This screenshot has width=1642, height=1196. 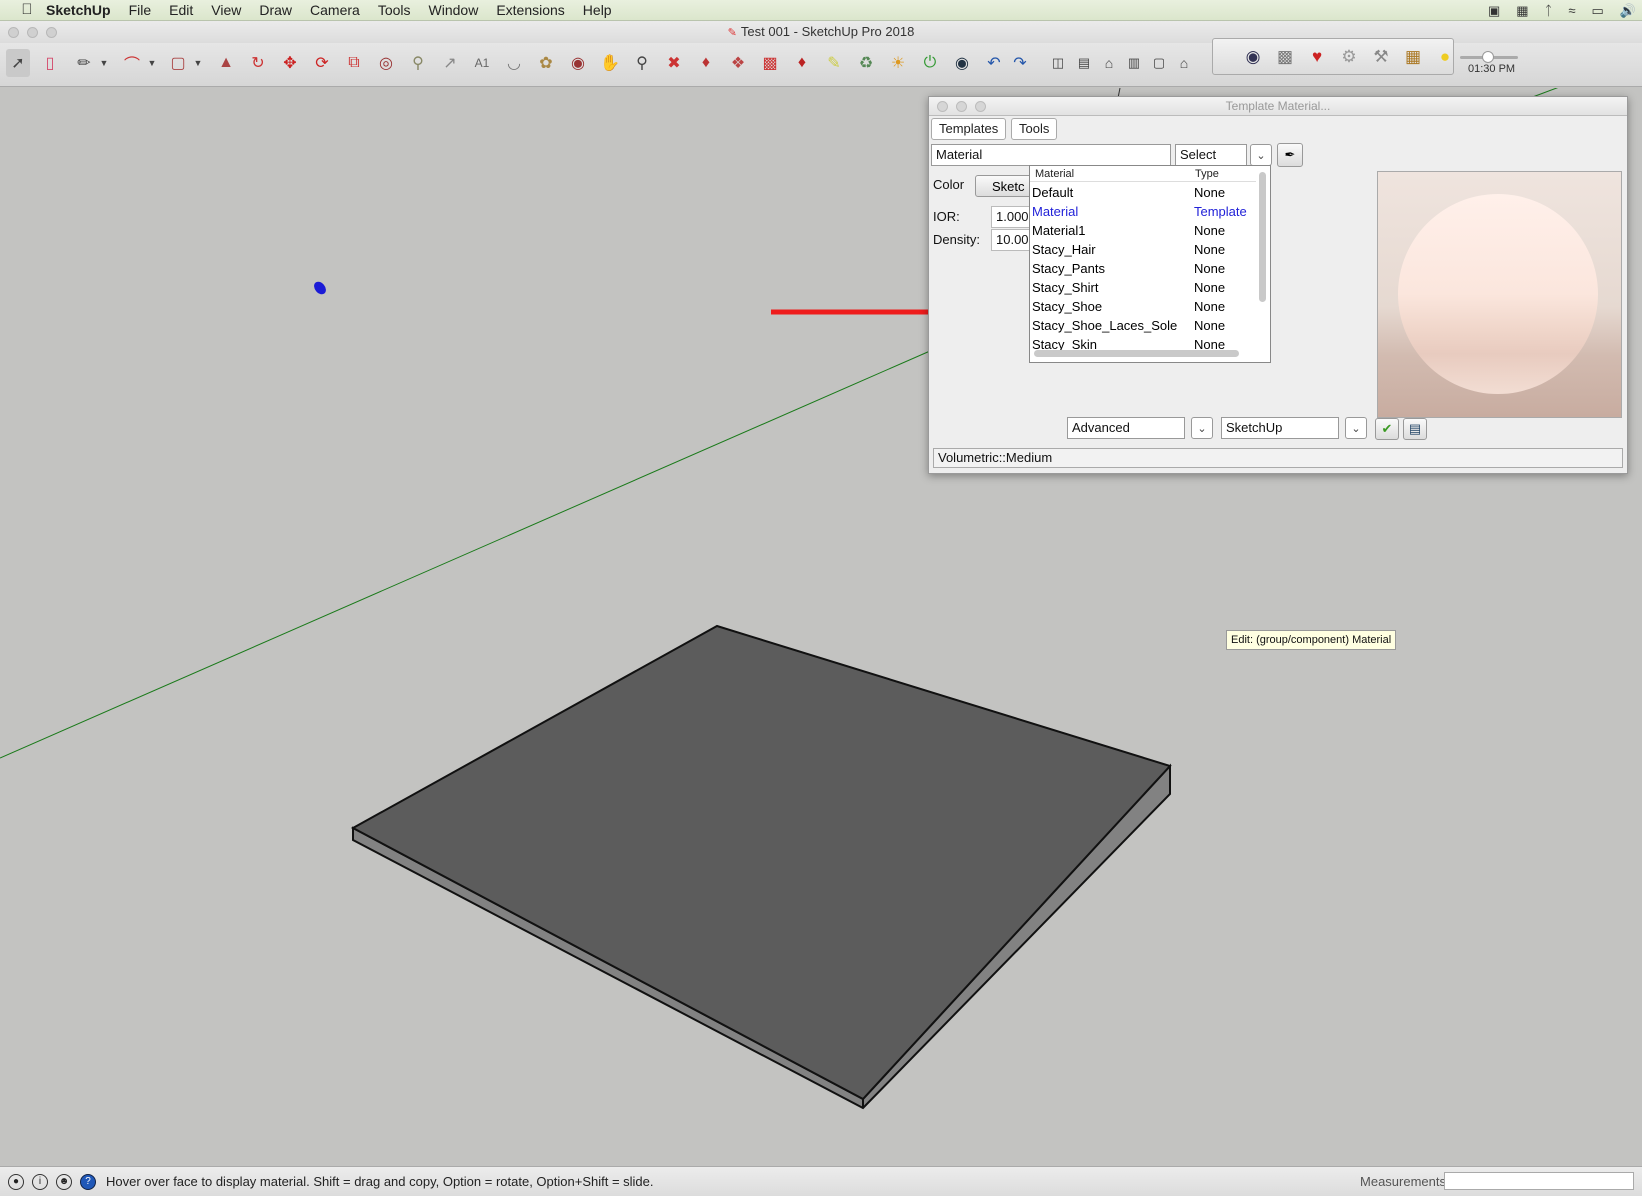 What do you see at coordinates (1381, 57) in the screenshot?
I see `wrench-icon: ⚒` at bounding box center [1381, 57].